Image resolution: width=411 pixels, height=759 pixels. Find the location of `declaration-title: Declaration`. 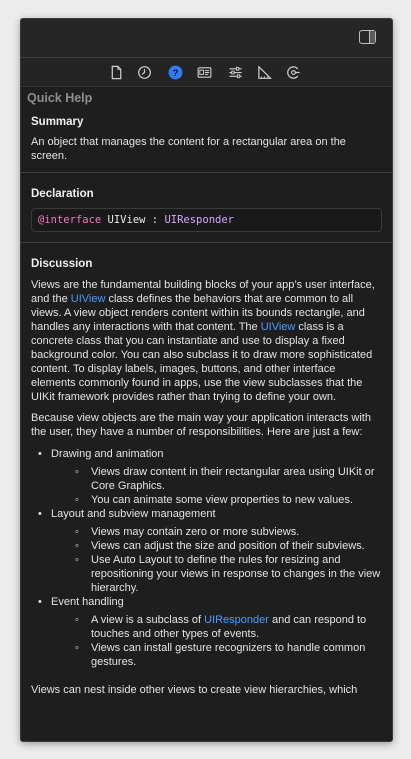

declaration-title: Declaration is located at coordinates (62, 194).